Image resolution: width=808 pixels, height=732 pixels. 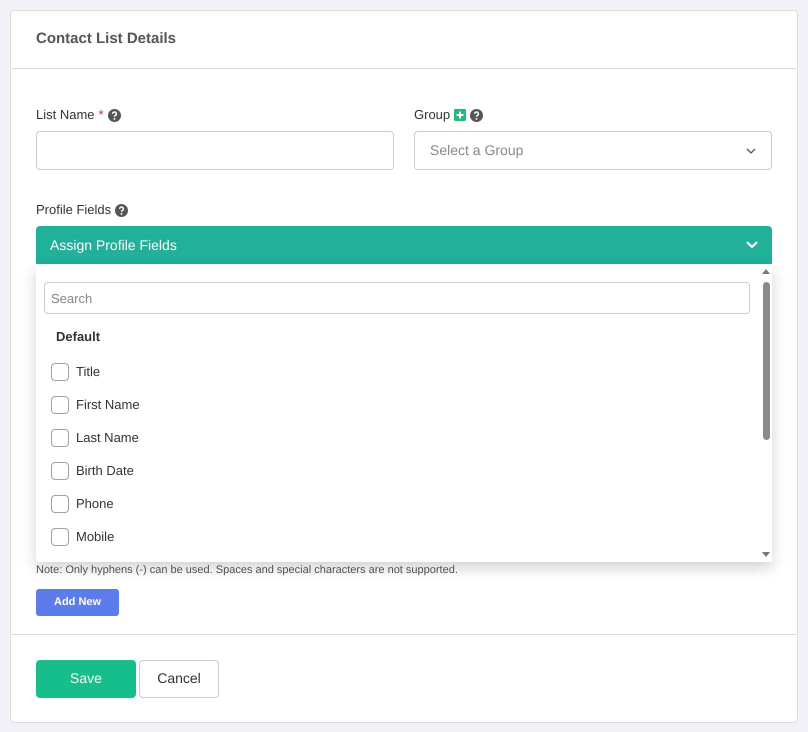 What do you see at coordinates (101, 115) in the screenshot?
I see `required-mark: *` at bounding box center [101, 115].